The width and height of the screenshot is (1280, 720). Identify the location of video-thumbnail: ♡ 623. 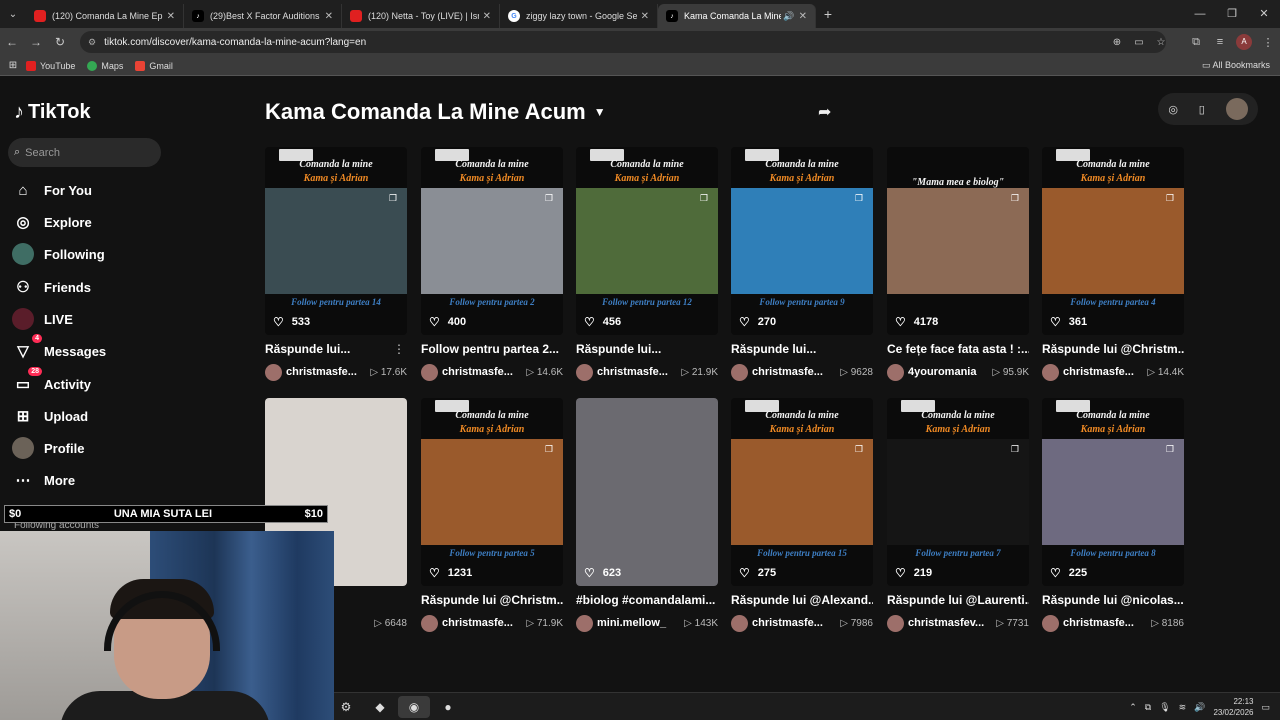
(647, 492).